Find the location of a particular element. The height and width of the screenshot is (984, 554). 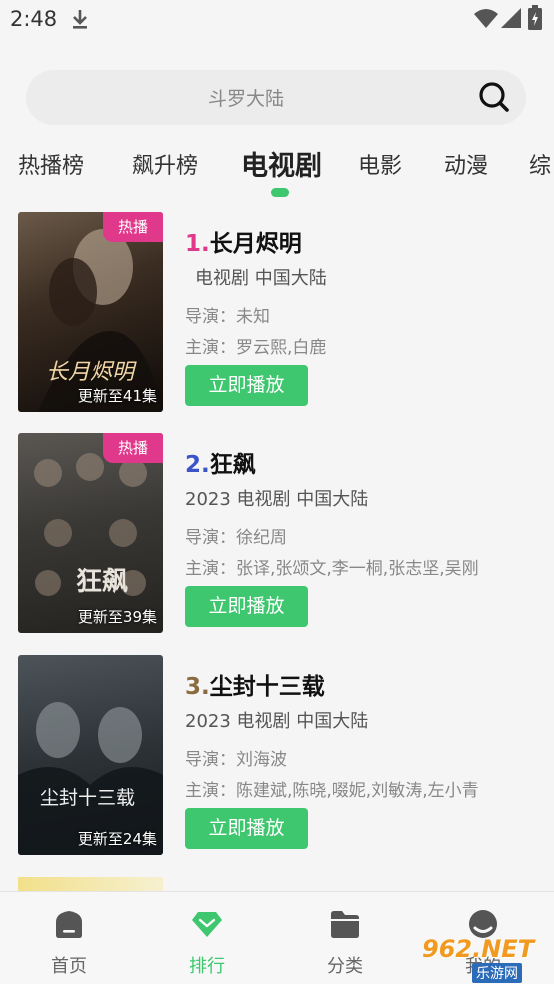

active-tab-indicator is located at coordinates (280, 192).